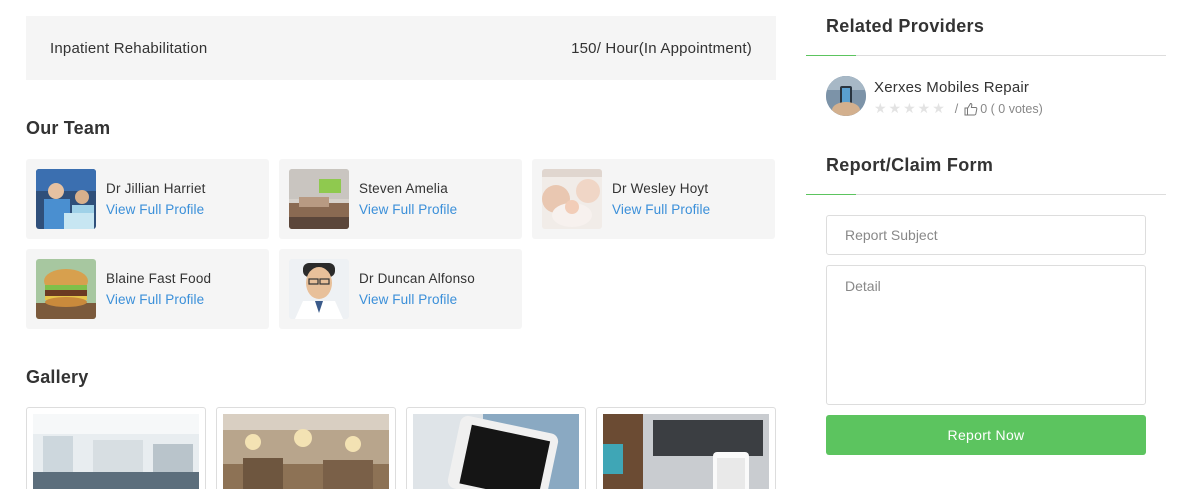  I want to click on team-member-name: Dr Wesley Hoyt, so click(660, 188).